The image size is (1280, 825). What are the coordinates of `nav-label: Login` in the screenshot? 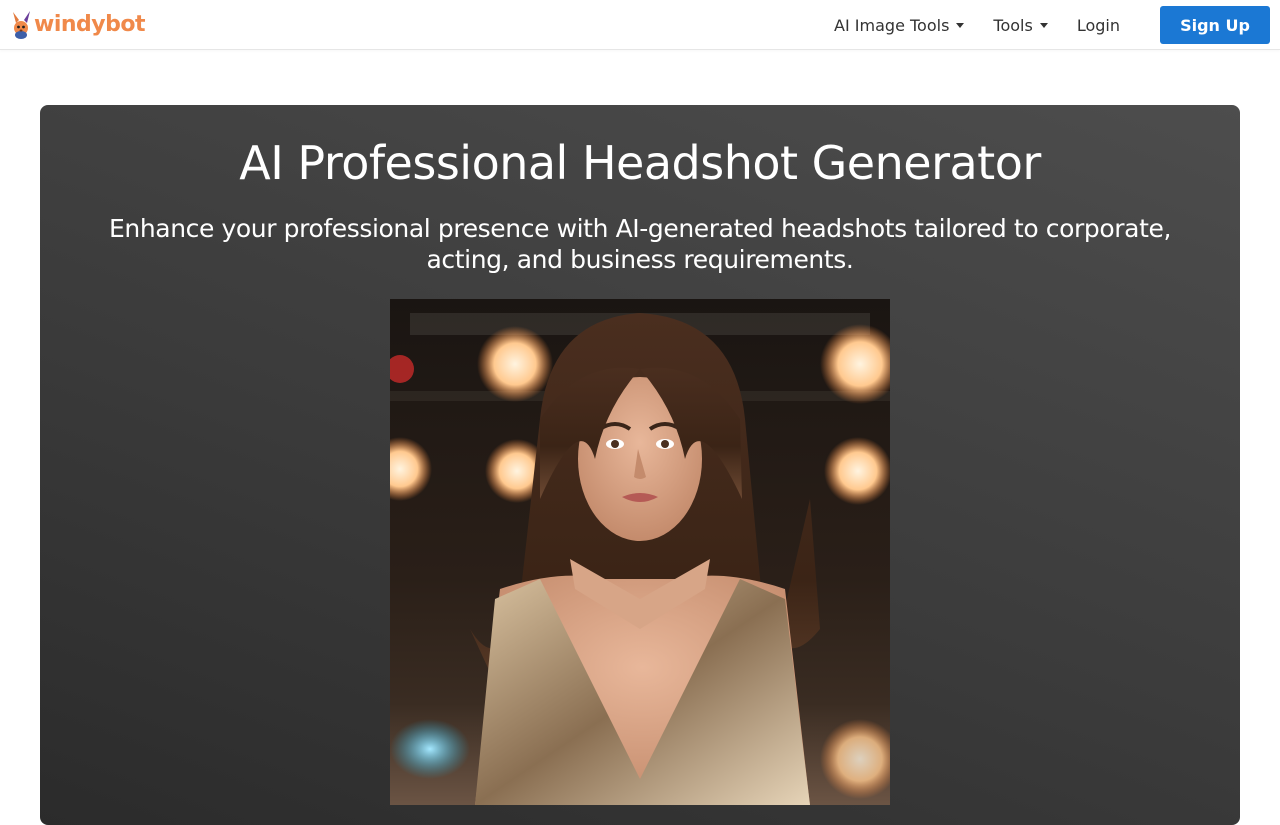 It's located at (1098, 25).